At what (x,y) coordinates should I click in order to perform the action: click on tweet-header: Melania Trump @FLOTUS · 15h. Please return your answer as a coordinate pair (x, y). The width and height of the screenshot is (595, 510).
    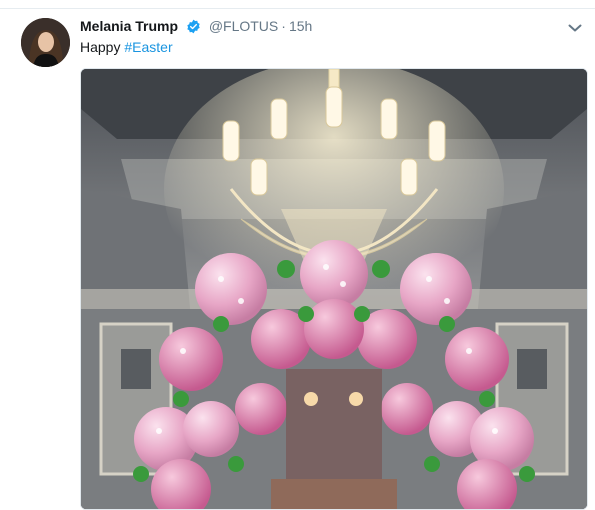
    Looking at the image, I should click on (196, 28).